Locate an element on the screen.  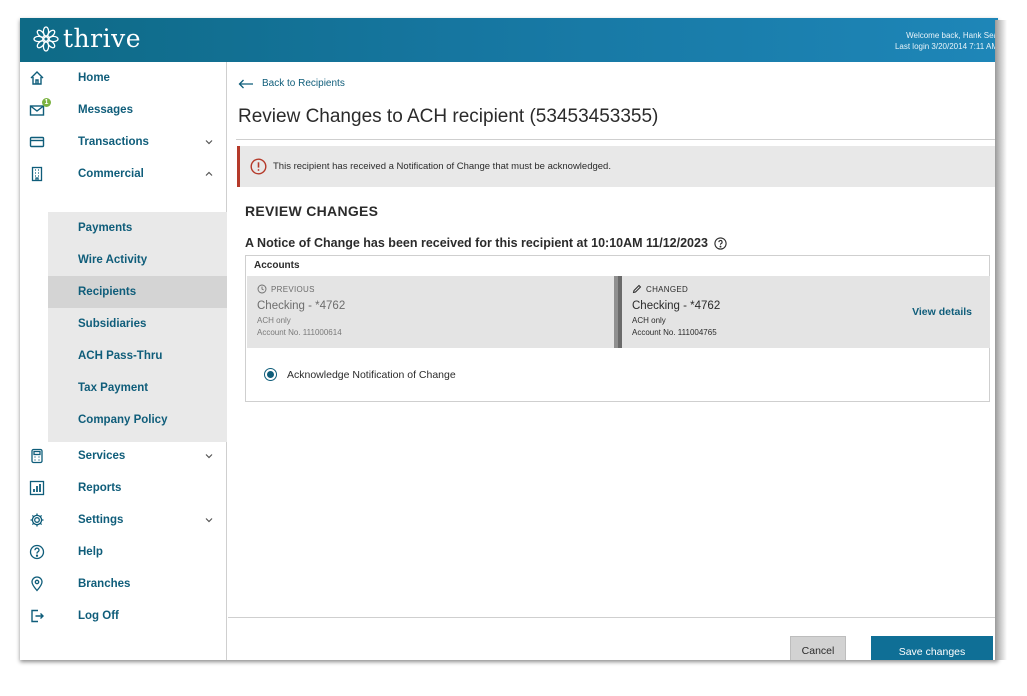
changed-tag: CHANGED is located at coordinates (660, 289).